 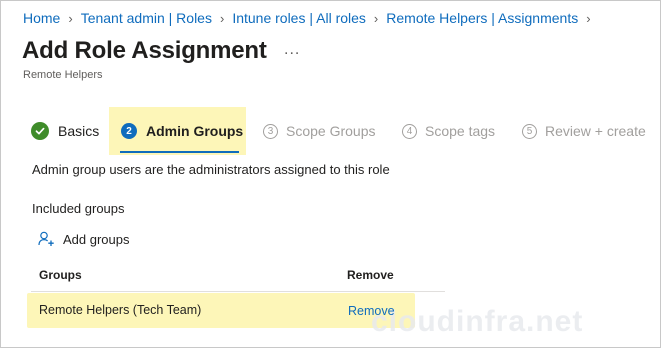 What do you see at coordinates (79, 131) in the screenshot?
I see `tab-label: Basics` at bounding box center [79, 131].